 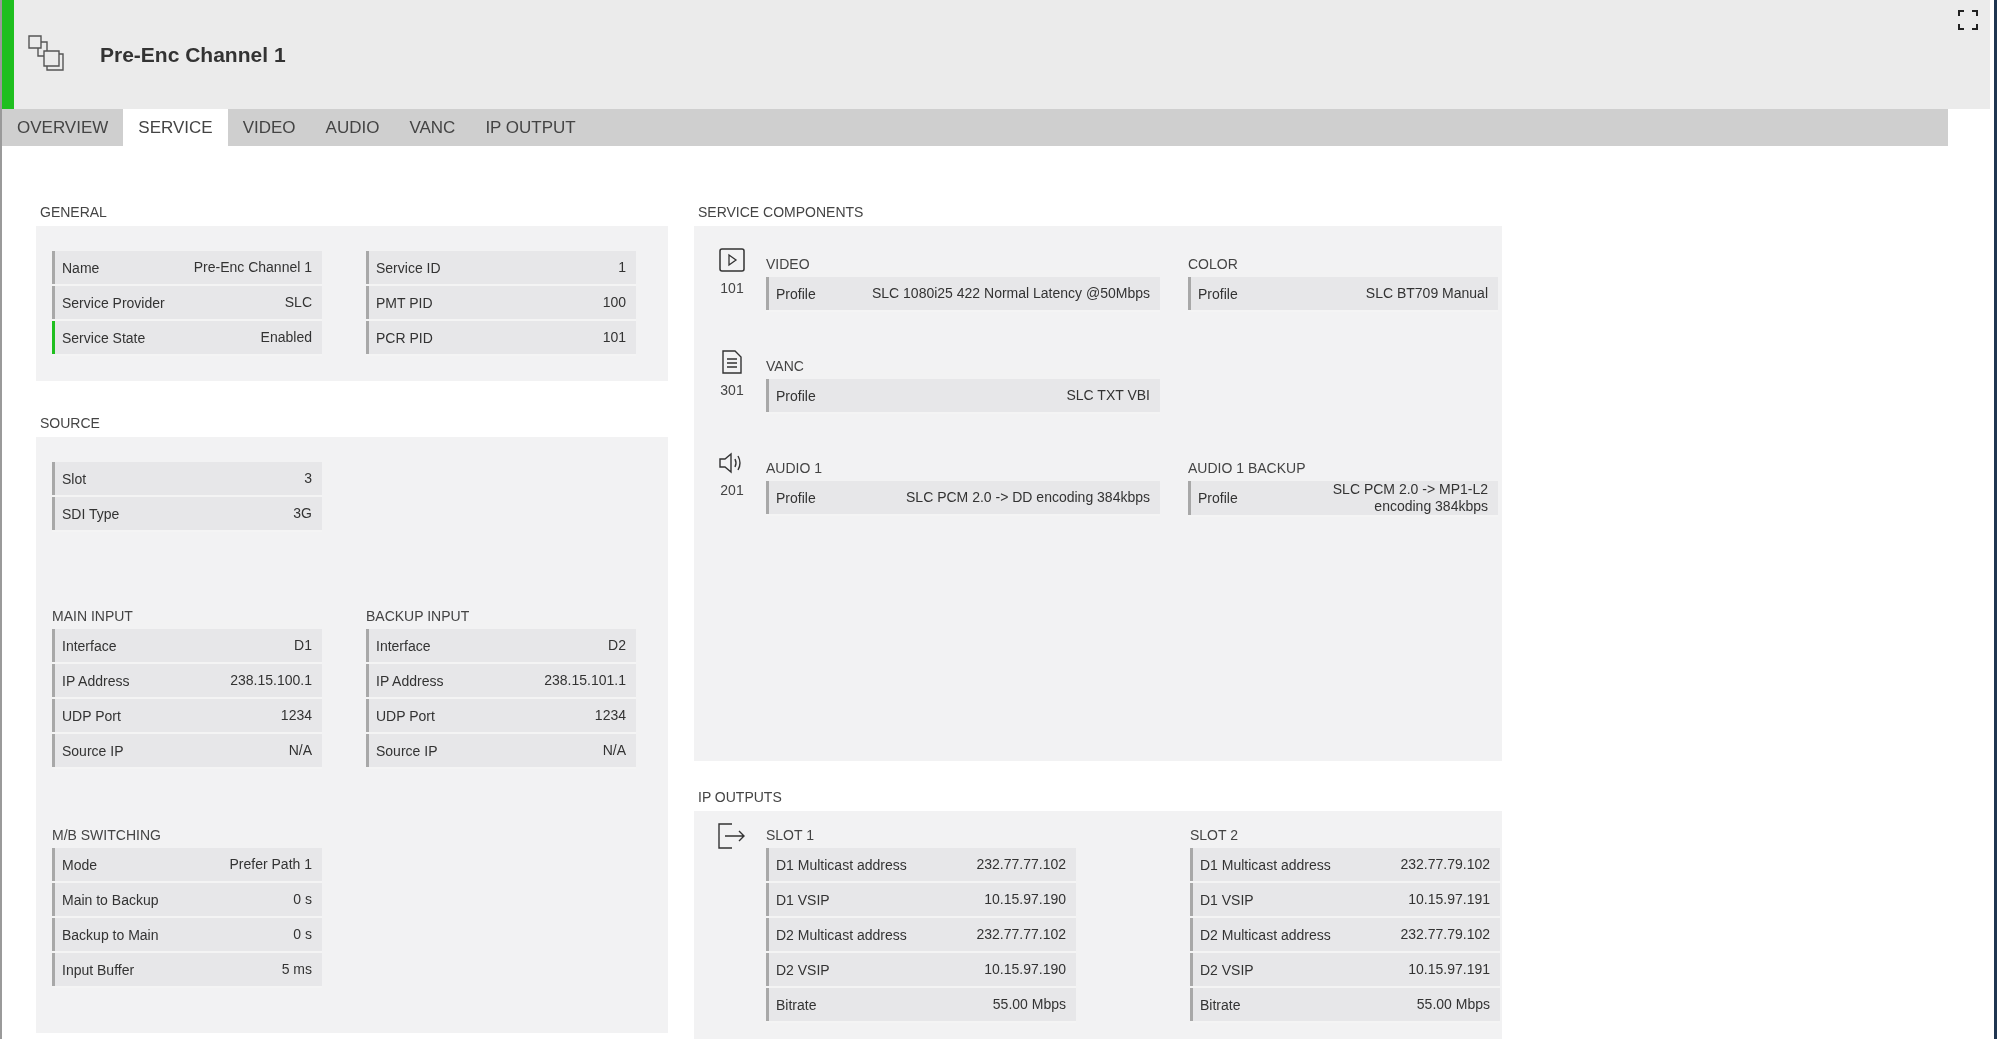 What do you see at coordinates (732, 490) in the screenshot?
I see `component-id: 201` at bounding box center [732, 490].